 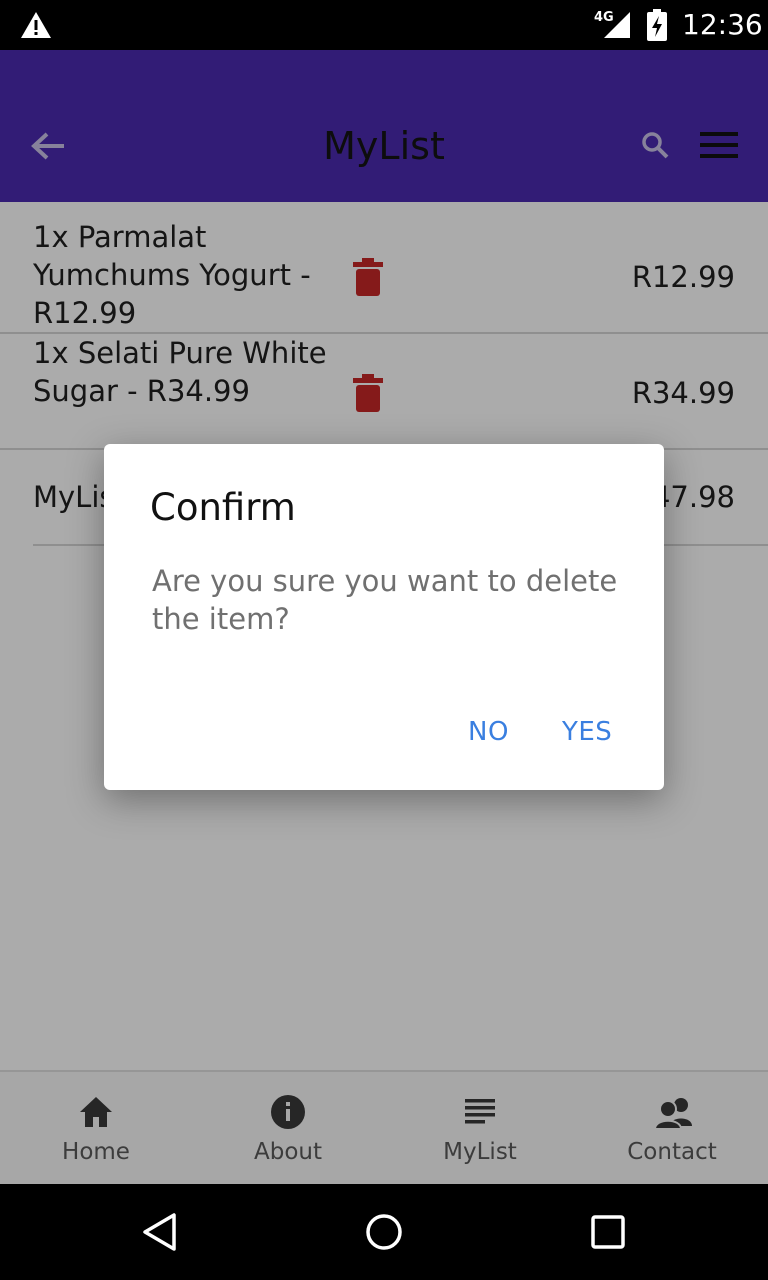 What do you see at coordinates (488, 732) in the screenshot?
I see `no-button: NO` at bounding box center [488, 732].